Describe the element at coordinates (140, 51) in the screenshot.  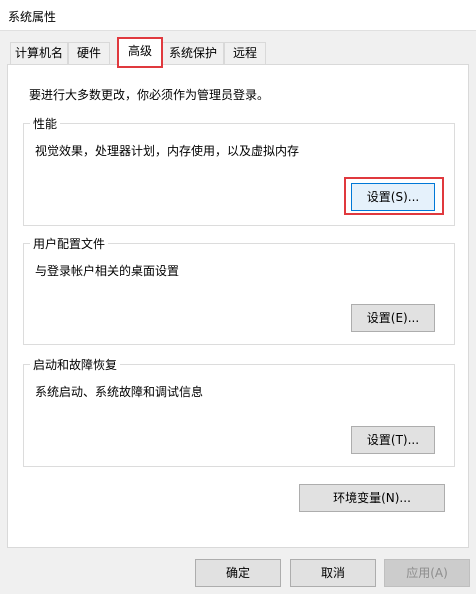
I see `tab-advanced: 高级` at that location.